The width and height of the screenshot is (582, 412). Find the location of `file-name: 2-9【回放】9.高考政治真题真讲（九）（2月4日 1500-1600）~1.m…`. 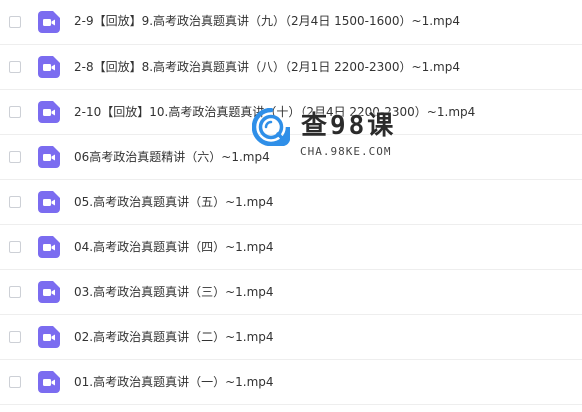

file-name: 2-9【回放】9.高考政治真题真讲（九）（2月4日 1500-1600）~1.m… is located at coordinates (267, 21).